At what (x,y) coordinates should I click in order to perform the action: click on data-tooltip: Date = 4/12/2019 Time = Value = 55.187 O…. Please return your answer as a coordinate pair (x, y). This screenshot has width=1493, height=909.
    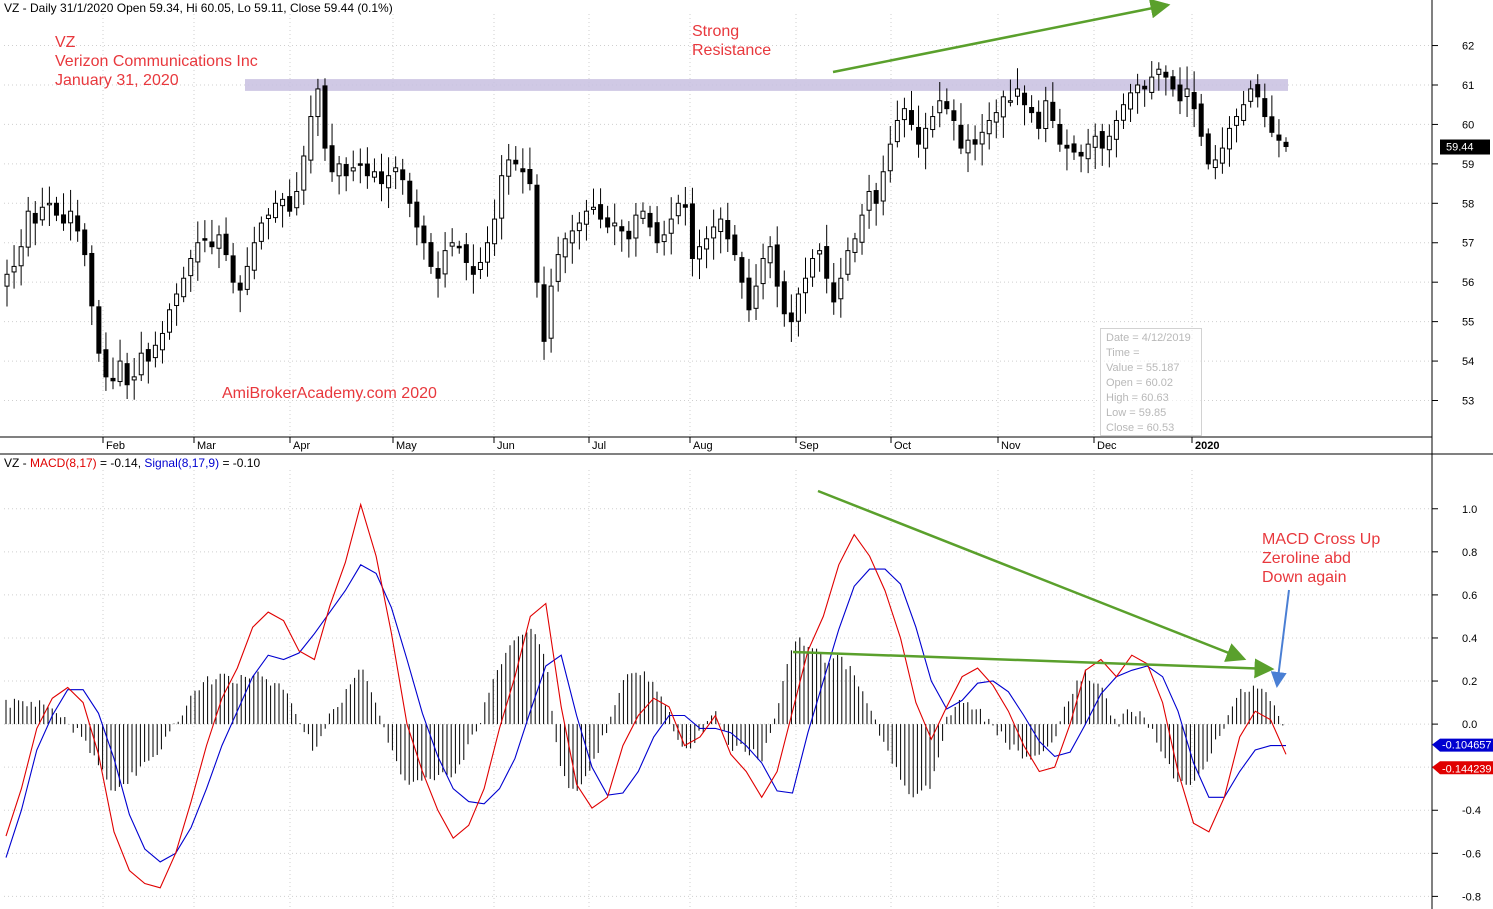
    Looking at the image, I should click on (1151, 382).